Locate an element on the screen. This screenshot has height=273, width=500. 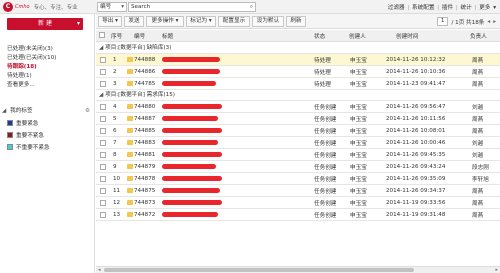
row-id: 744873 is located at coordinates (144, 203).